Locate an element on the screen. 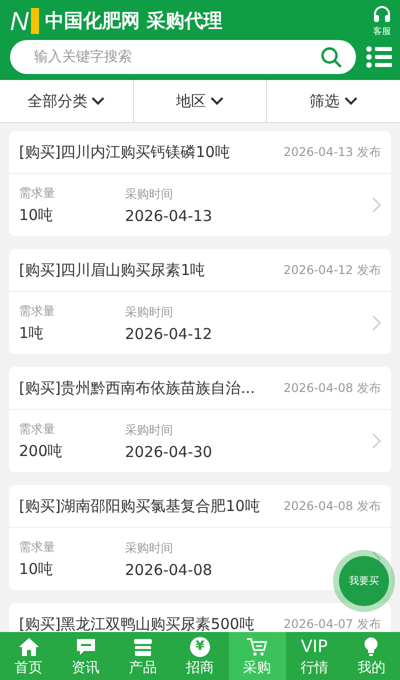 Image resolution: width=400 pixels, height=680 pixels. listing-title: [购买]湖南邵阳购买氯基复合肥10吨 is located at coordinates (140, 506).